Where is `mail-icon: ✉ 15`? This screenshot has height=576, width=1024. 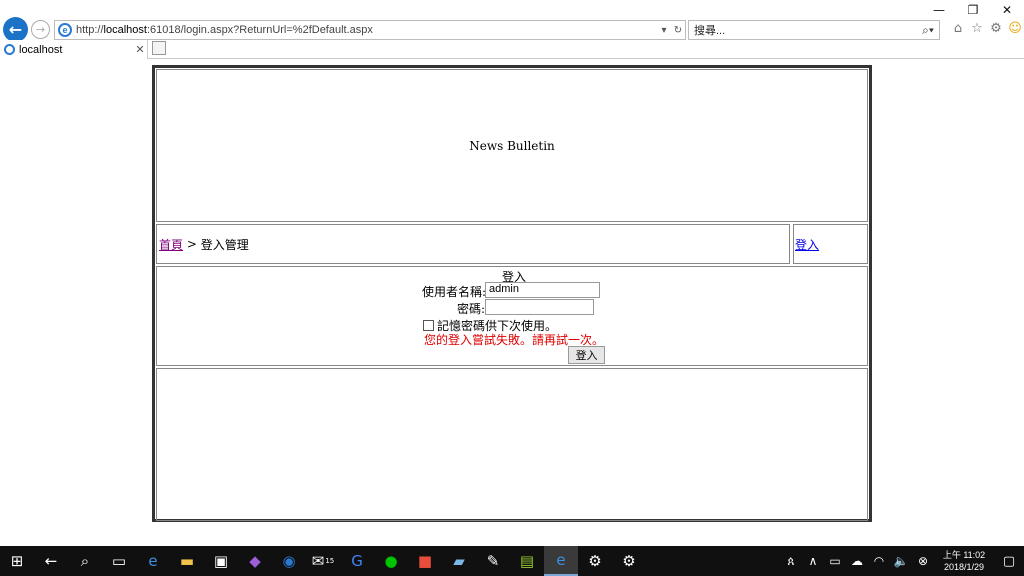 mail-icon: ✉ 15 is located at coordinates (323, 561).